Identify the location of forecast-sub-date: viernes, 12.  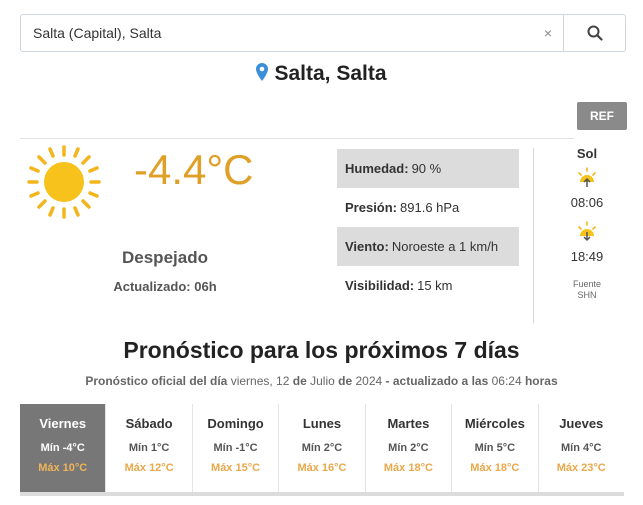
(260, 381).